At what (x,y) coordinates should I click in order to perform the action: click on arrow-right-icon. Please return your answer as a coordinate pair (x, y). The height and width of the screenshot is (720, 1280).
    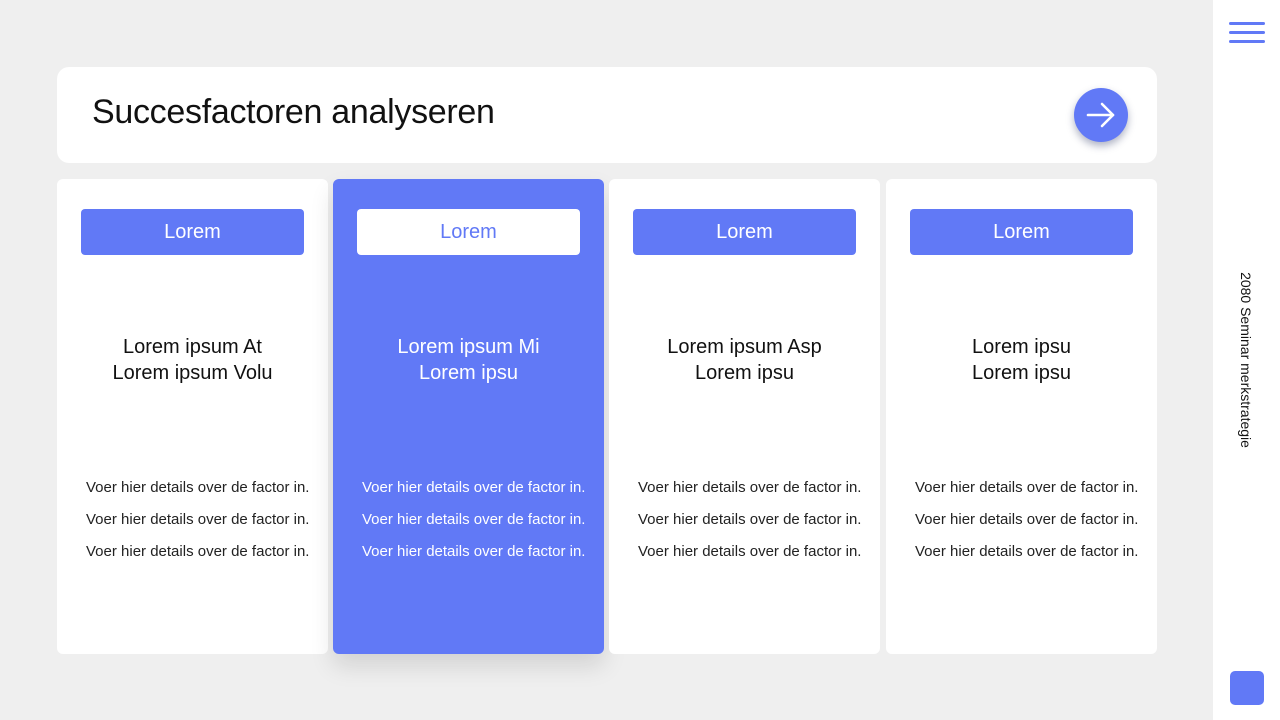
    Looking at the image, I should click on (1100, 115).